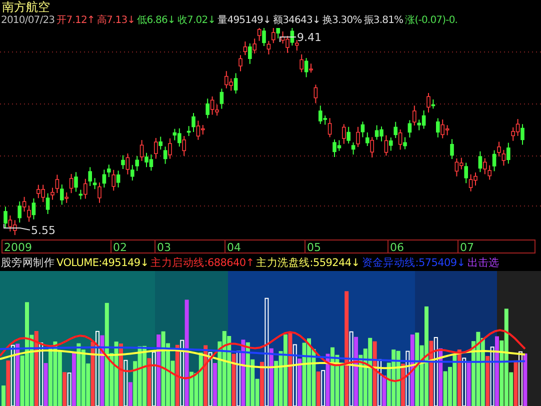 This screenshot has height=406, width=541. What do you see at coordinates (28, 21) in the screenshot?
I see `quote-value: 2010/07/23` at bounding box center [28, 21].